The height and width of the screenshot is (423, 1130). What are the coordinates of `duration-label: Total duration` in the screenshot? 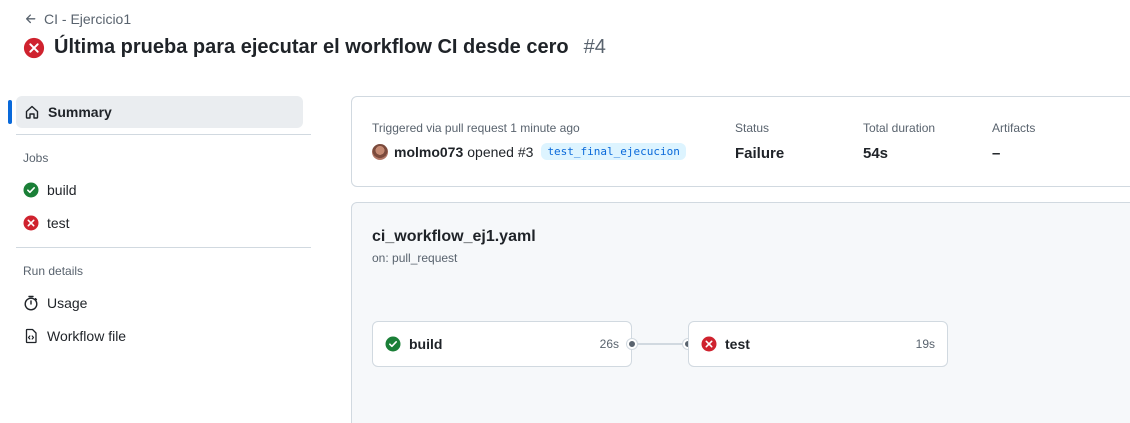 It's located at (899, 128).